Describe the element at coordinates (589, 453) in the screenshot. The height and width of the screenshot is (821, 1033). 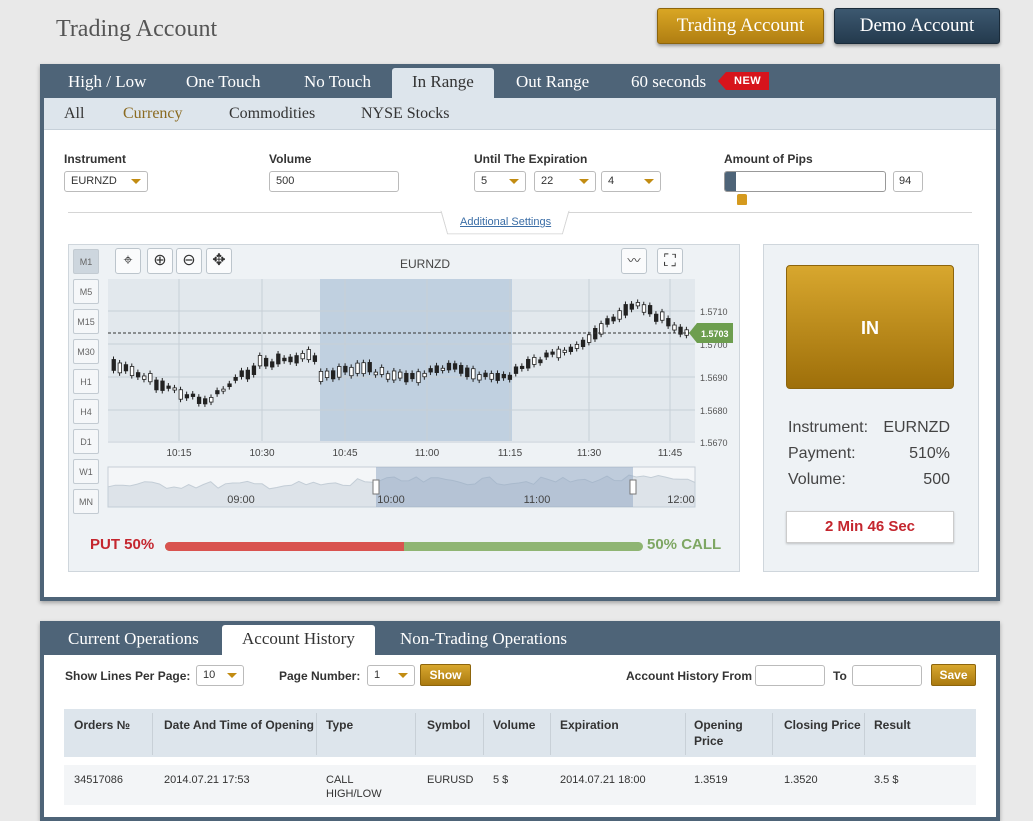
I see `time-tick-label: 11:30` at that location.